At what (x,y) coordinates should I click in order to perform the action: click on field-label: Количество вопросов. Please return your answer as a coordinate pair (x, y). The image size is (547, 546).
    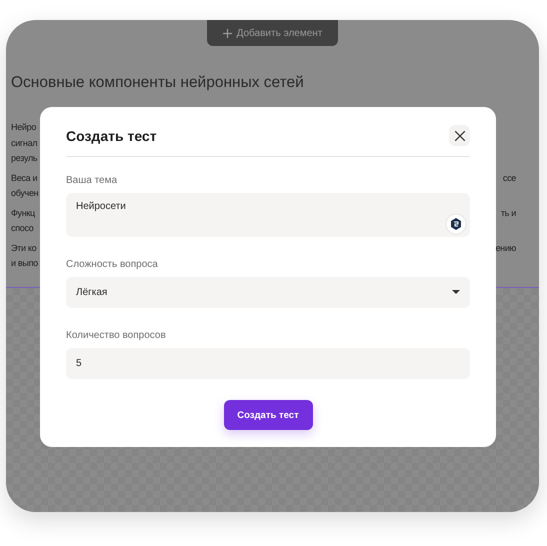
    Looking at the image, I should click on (116, 335).